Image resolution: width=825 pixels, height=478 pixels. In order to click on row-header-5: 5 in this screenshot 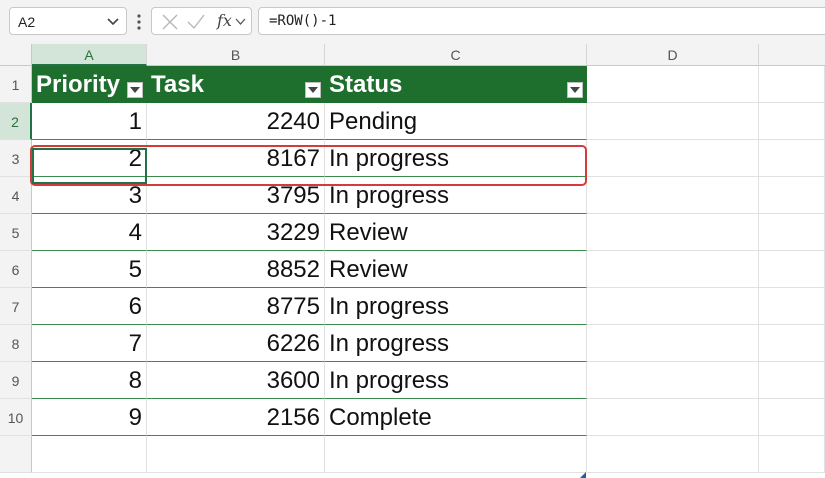, I will do `click(16, 232)`.